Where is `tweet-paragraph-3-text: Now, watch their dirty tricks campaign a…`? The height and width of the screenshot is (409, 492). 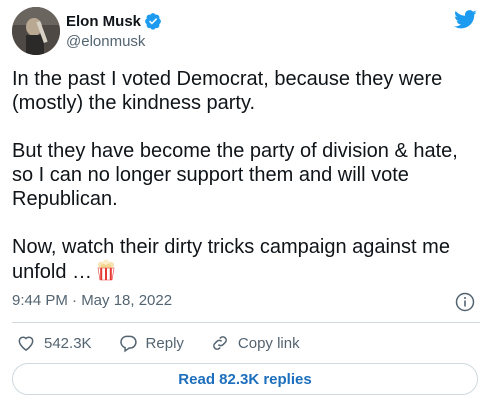
tweet-paragraph-3-text: Now, watch their dirty tricks campaign a… is located at coordinates (231, 259).